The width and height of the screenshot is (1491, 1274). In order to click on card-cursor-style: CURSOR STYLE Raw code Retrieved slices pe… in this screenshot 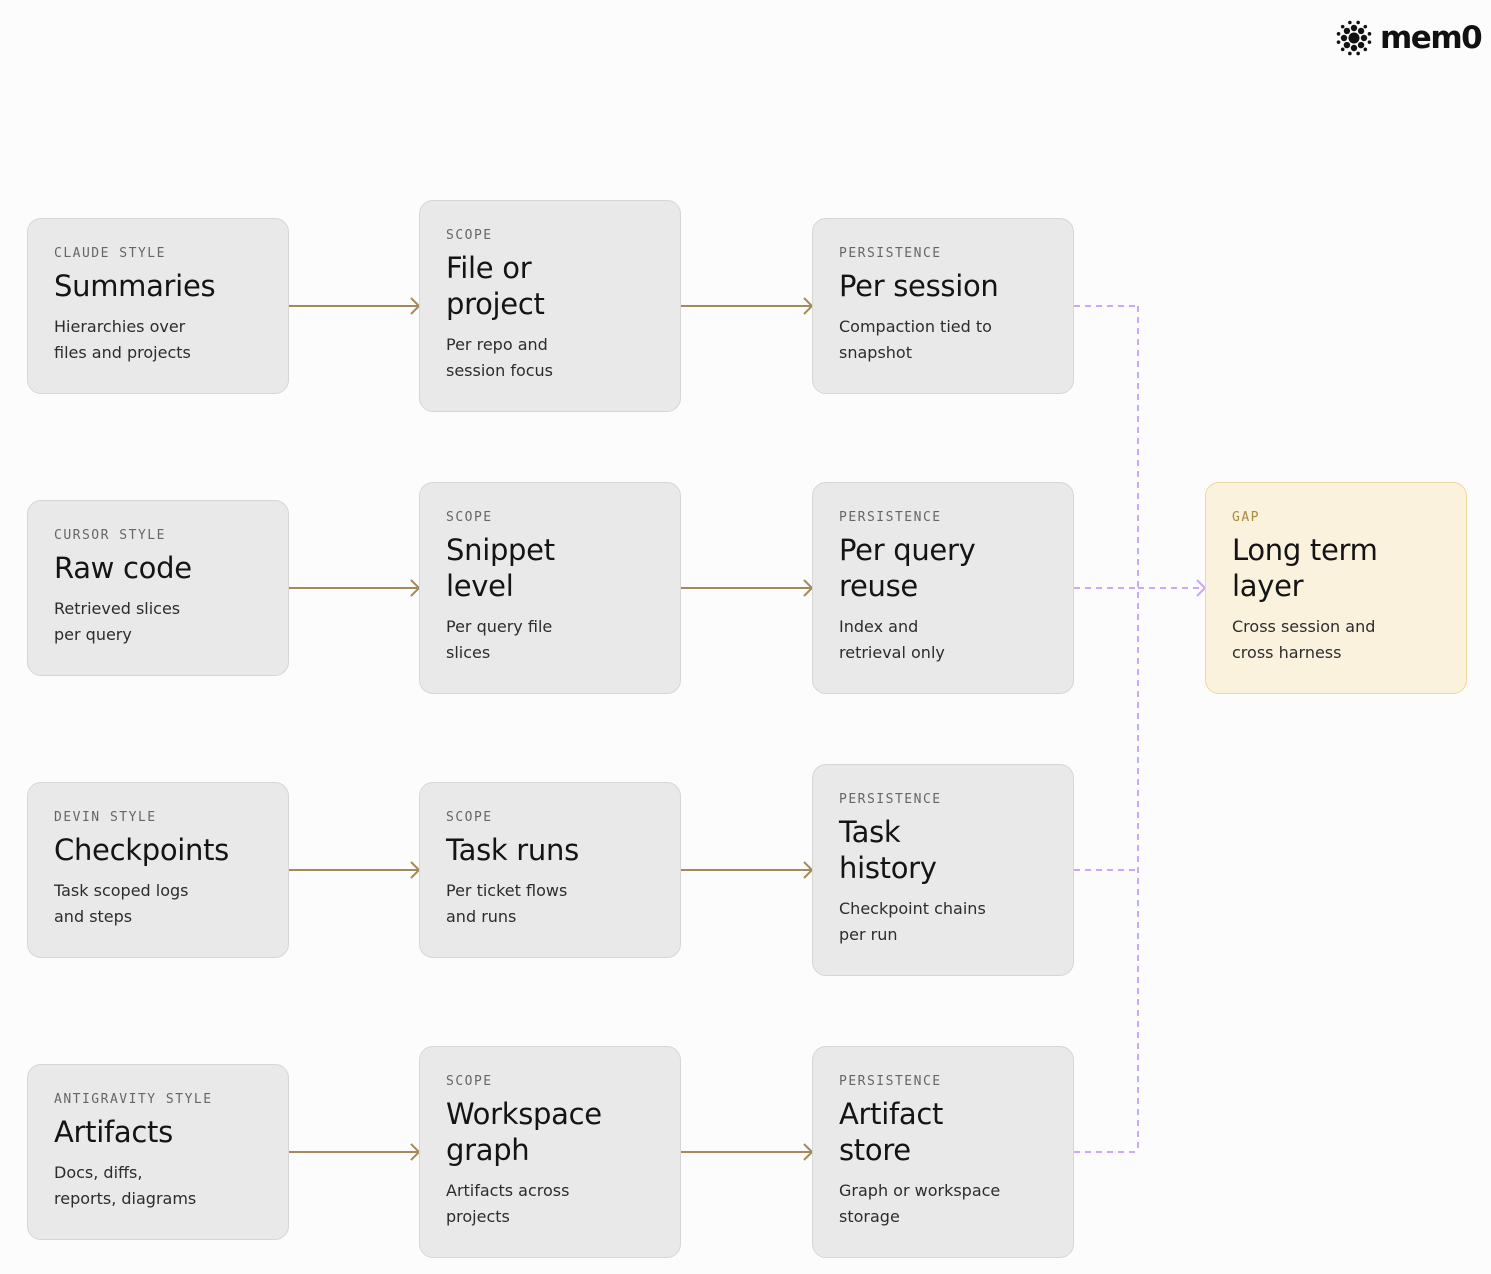, I will do `click(158, 588)`.